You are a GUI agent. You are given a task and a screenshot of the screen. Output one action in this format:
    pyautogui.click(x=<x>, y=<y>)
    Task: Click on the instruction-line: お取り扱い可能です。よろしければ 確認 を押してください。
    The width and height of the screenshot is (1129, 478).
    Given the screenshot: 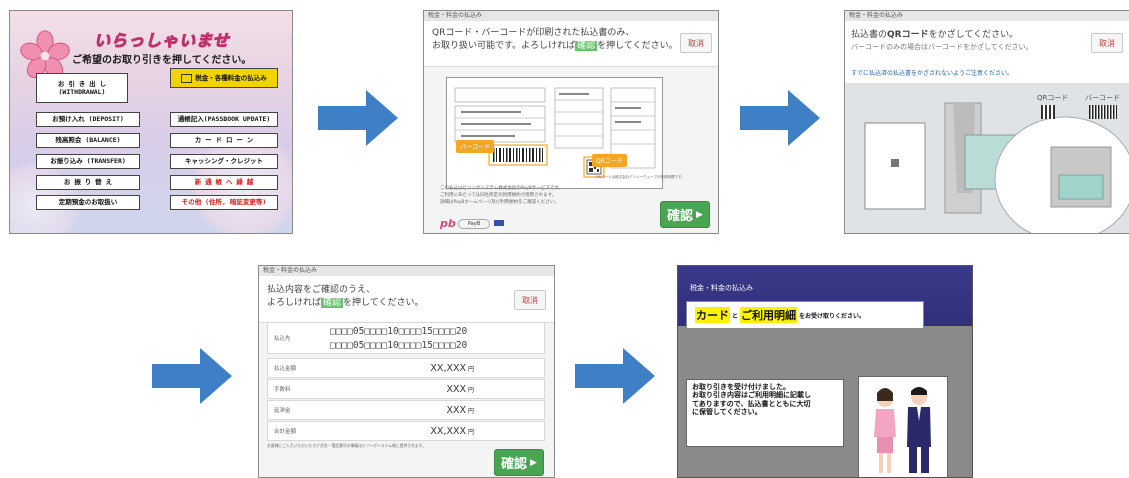 What is the action you would take?
    pyautogui.click(x=555, y=46)
    